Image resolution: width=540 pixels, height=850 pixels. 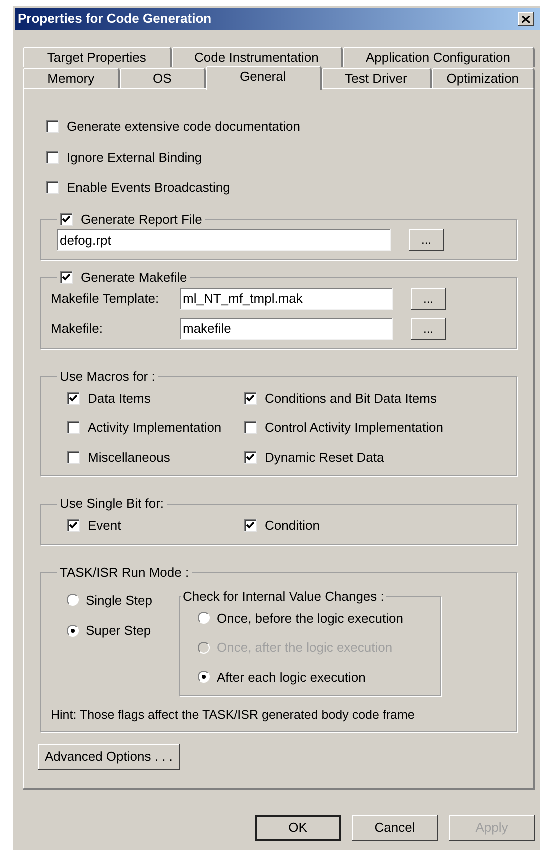 What do you see at coordinates (77, 329) in the screenshot?
I see `field-label: Makefile:` at bounding box center [77, 329].